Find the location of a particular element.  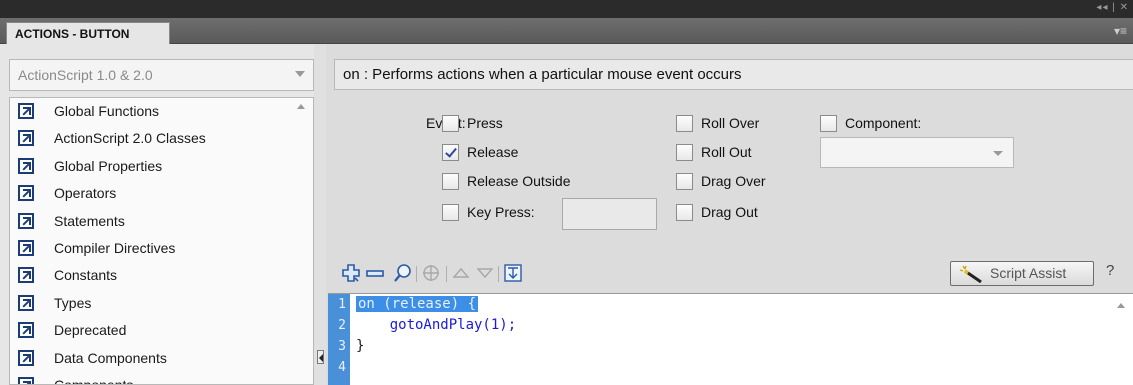

window-controls: ◂◂ | ✕ is located at coordinates (1112, 7).